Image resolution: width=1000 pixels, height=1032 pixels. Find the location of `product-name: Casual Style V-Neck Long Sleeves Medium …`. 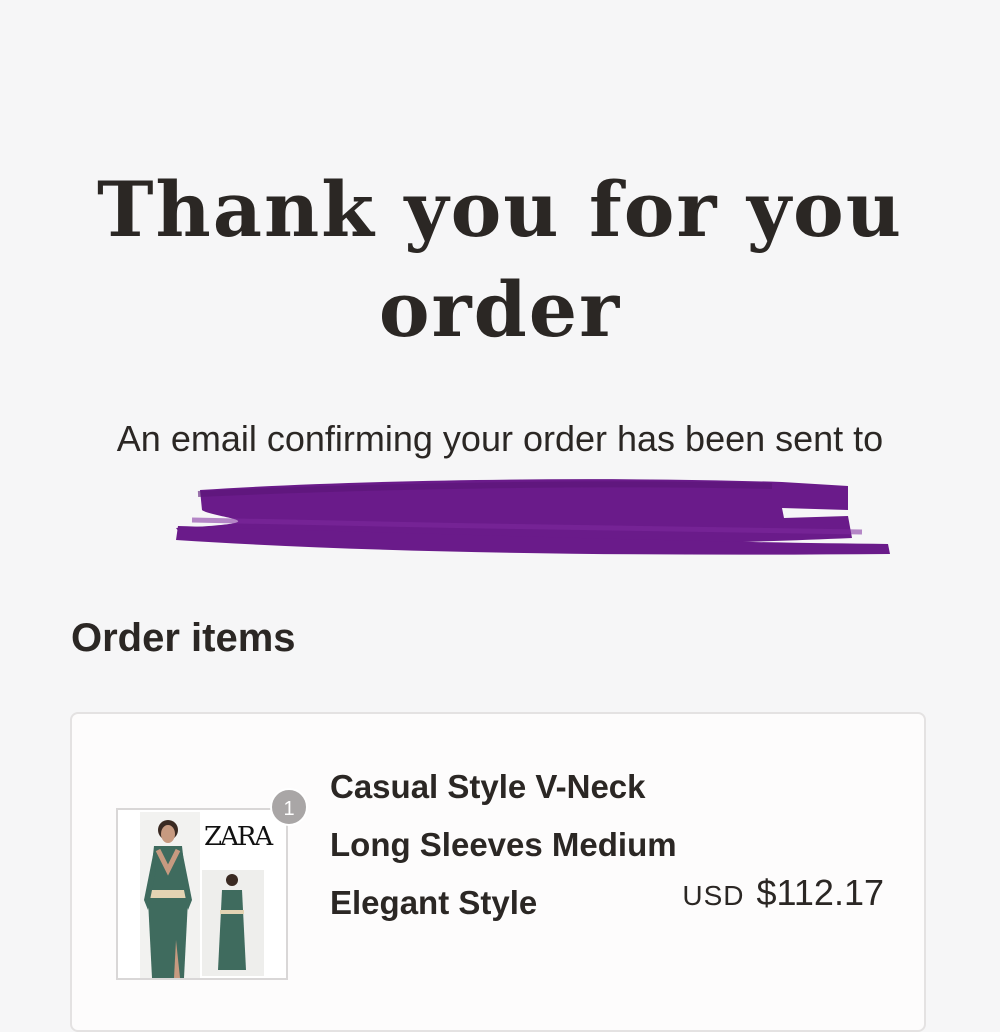

product-name: Casual Style V-Neck Long Sleeves Medium … is located at coordinates (510, 845).